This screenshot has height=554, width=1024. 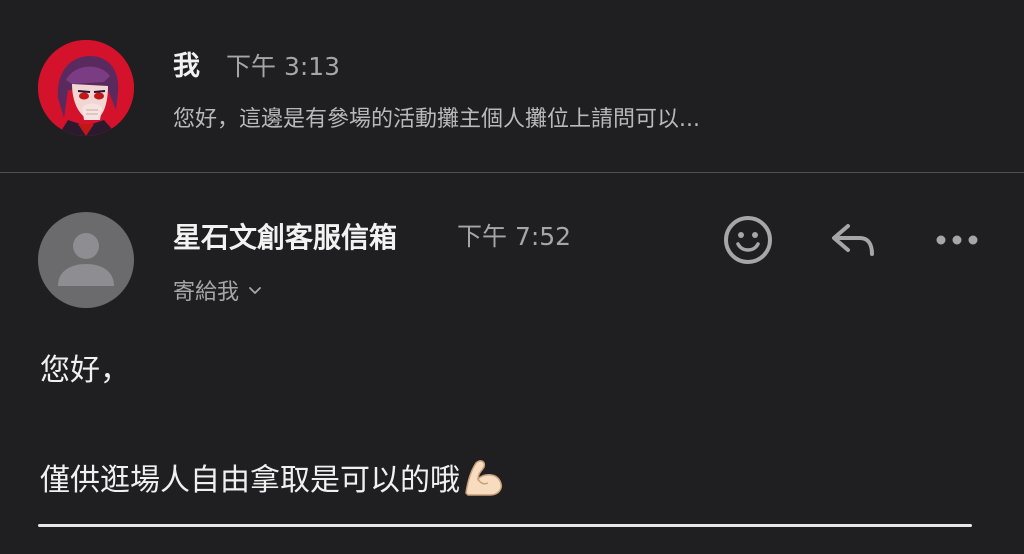 I want to click on chevron-down-icon, so click(x=255, y=290).